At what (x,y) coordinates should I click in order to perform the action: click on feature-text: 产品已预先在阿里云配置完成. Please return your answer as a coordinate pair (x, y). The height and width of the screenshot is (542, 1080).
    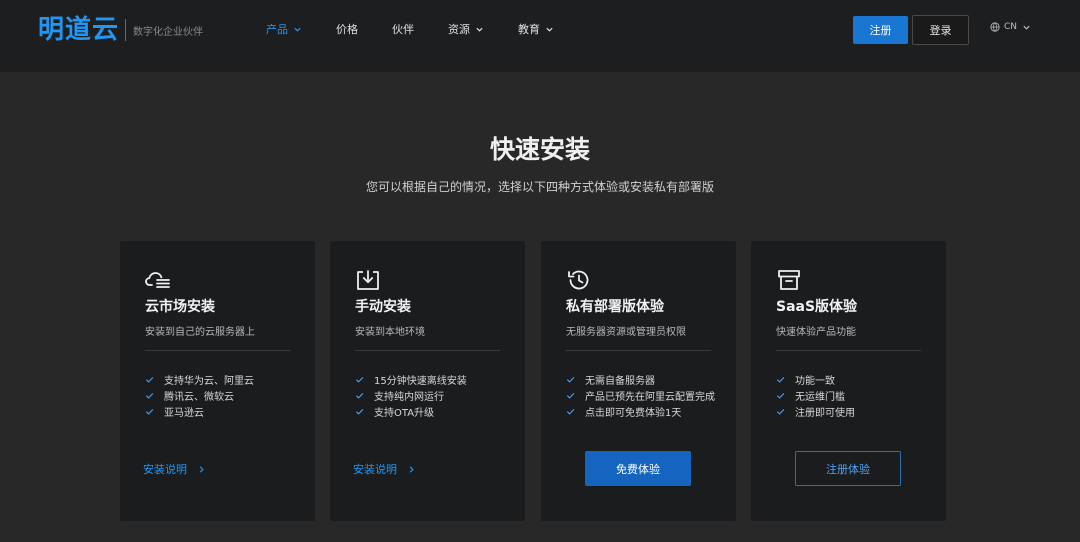
    Looking at the image, I should click on (650, 397).